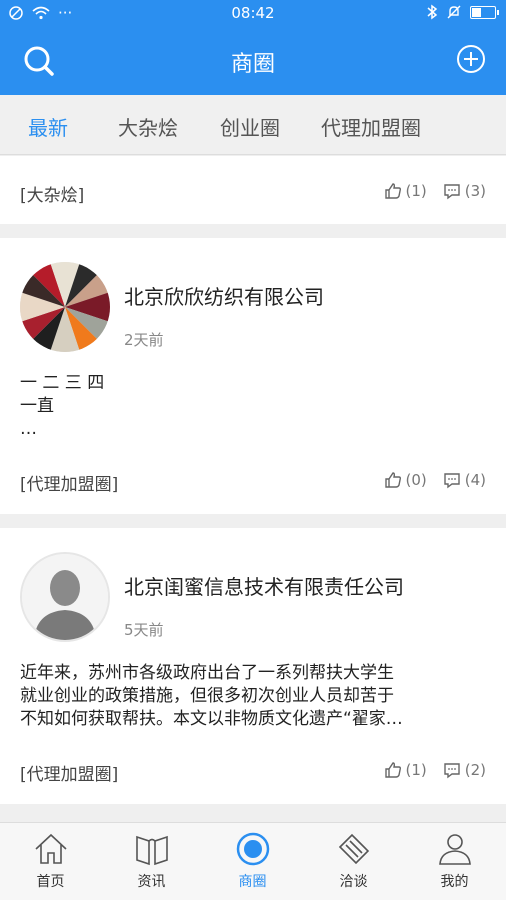 This screenshot has height=900, width=506. I want to click on post-time: 5天前, so click(144, 630).